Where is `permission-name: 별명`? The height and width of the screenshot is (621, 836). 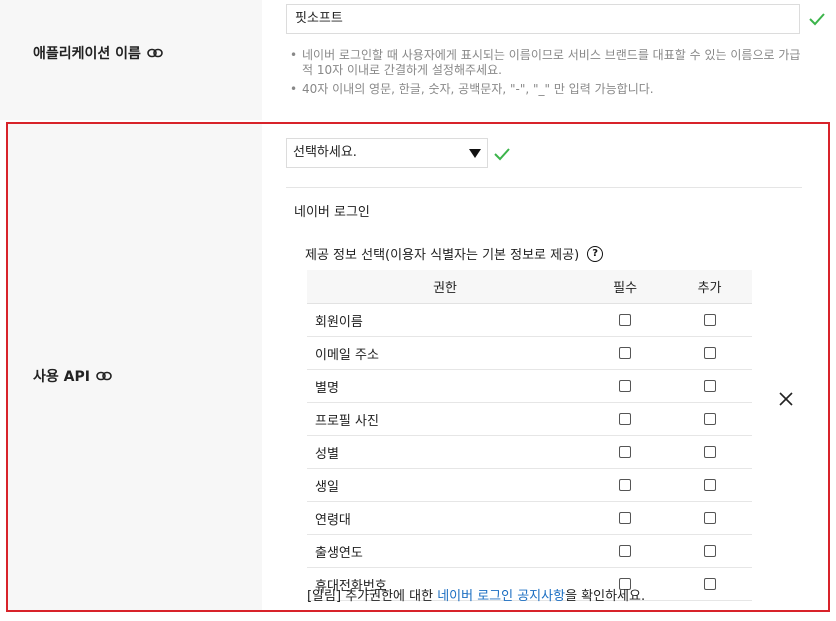
permission-name: 별명 is located at coordinates (445, 386).